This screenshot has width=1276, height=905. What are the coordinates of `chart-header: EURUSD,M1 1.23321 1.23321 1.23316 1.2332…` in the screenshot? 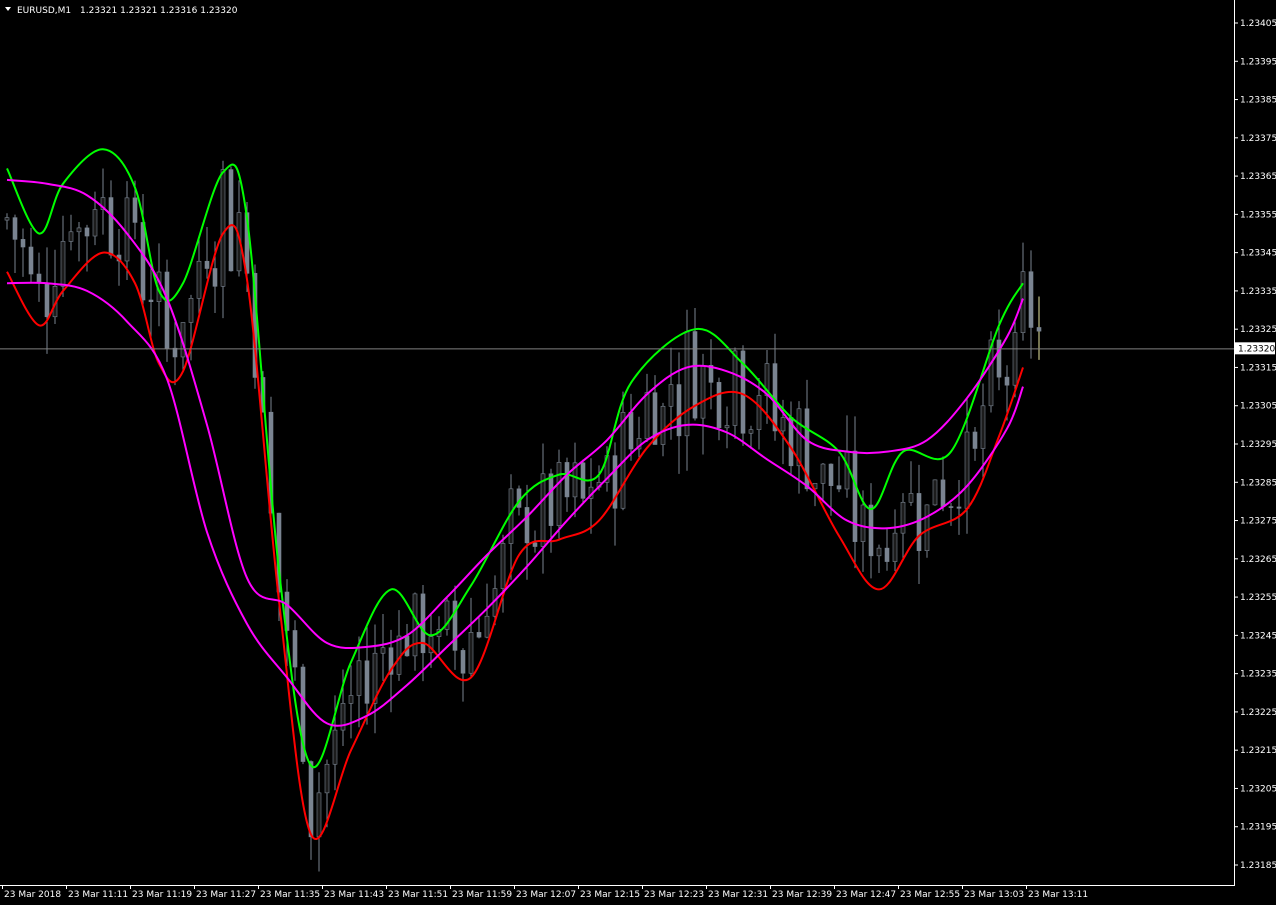 It's located at (121, 11).